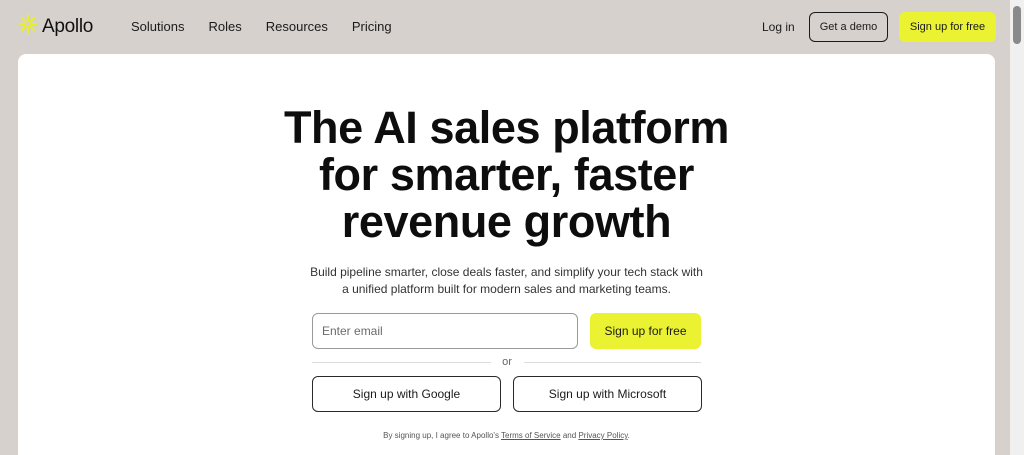 The image size is (1024, 455). I want to click on scrollbar, so click(1017, 227).